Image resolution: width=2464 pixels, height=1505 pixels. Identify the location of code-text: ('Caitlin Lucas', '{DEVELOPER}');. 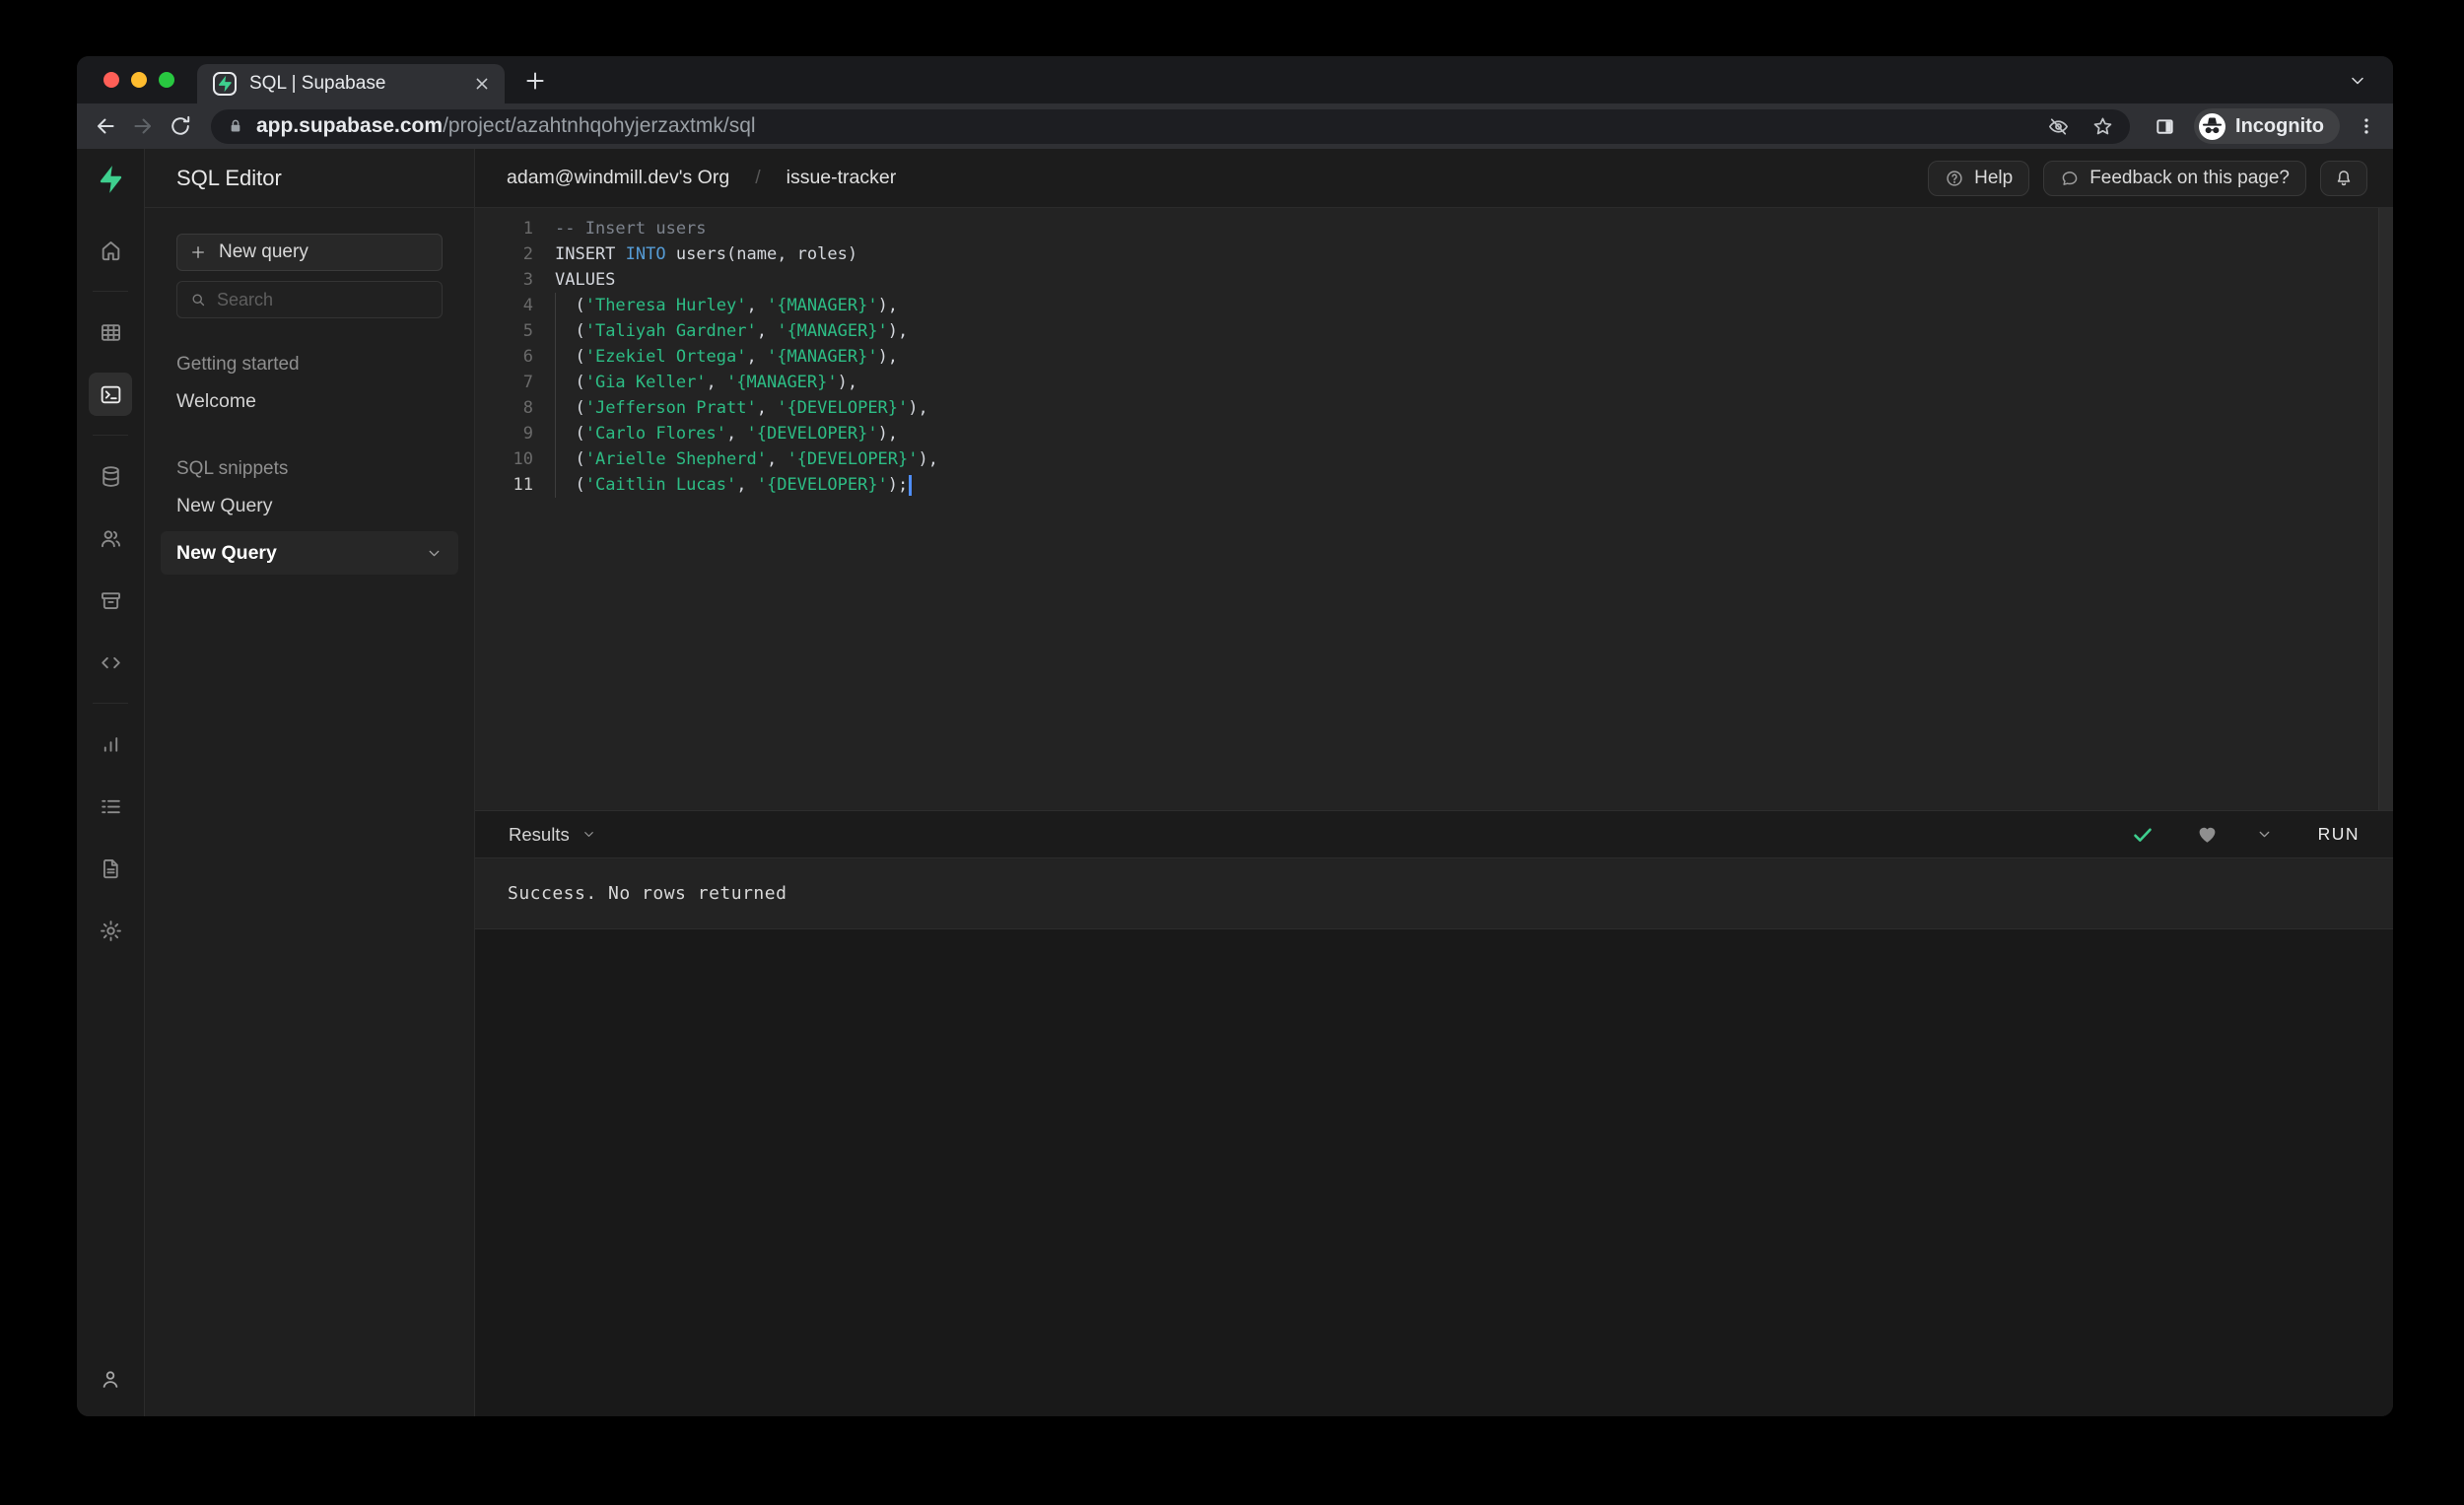
(734, 485).